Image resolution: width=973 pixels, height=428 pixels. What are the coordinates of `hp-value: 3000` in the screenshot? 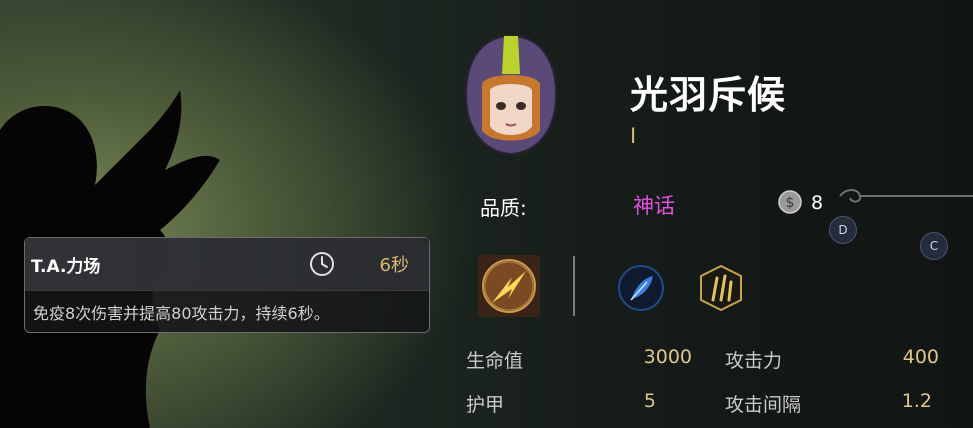 It's located at (667, 357).